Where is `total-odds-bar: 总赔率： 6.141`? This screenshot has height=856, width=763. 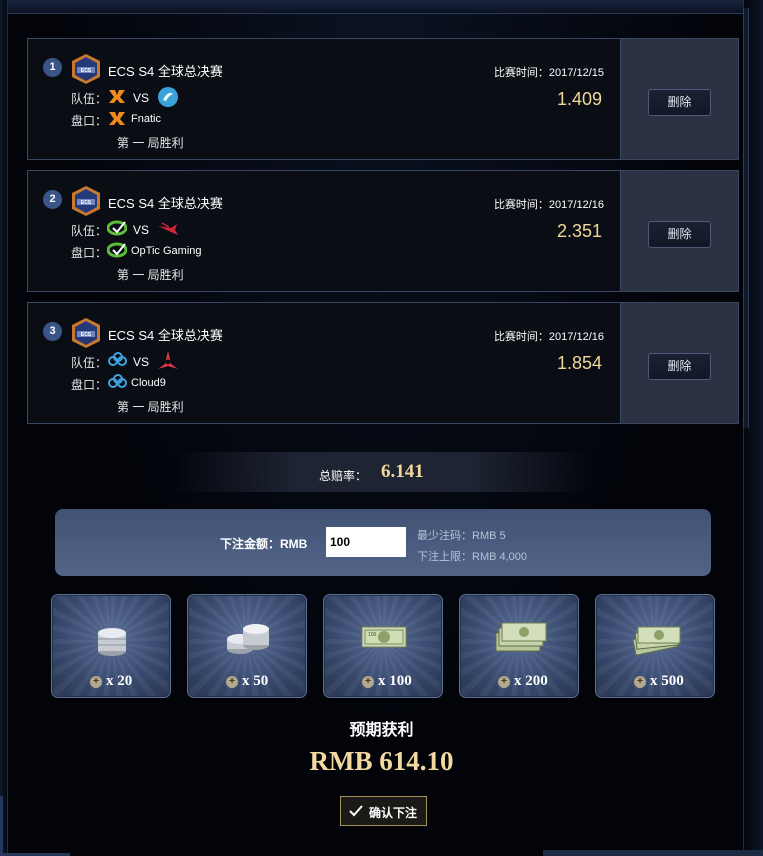 total-odds-bar: 总赔率： 6.141 is located at coordinates (383, 472).